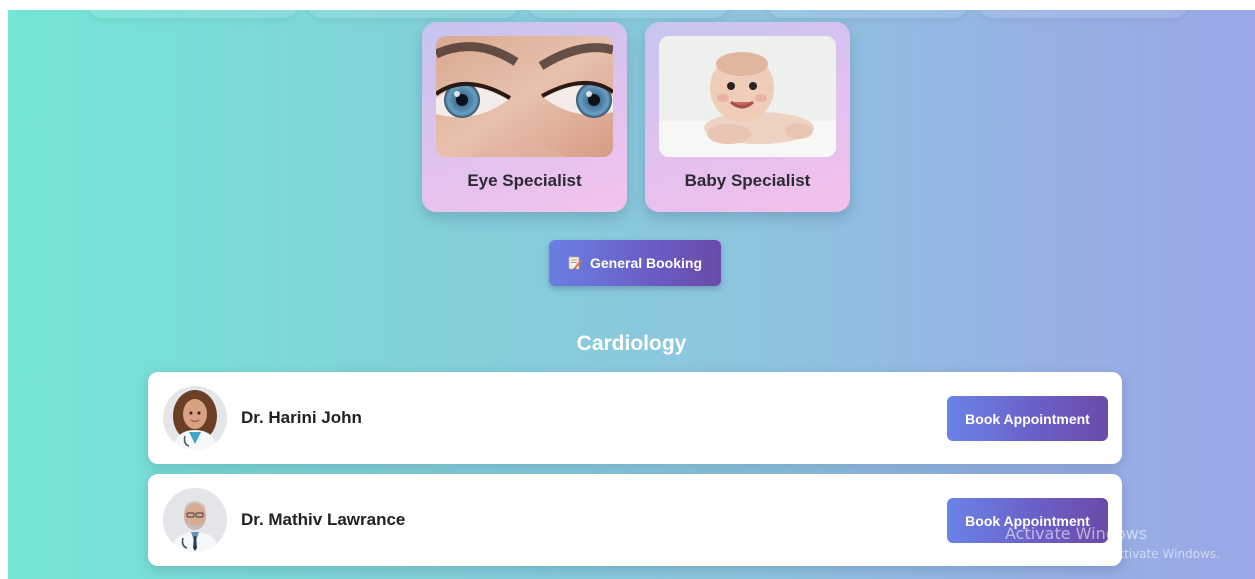  I want to click on section-title: Cardiology, so click(631, 343).